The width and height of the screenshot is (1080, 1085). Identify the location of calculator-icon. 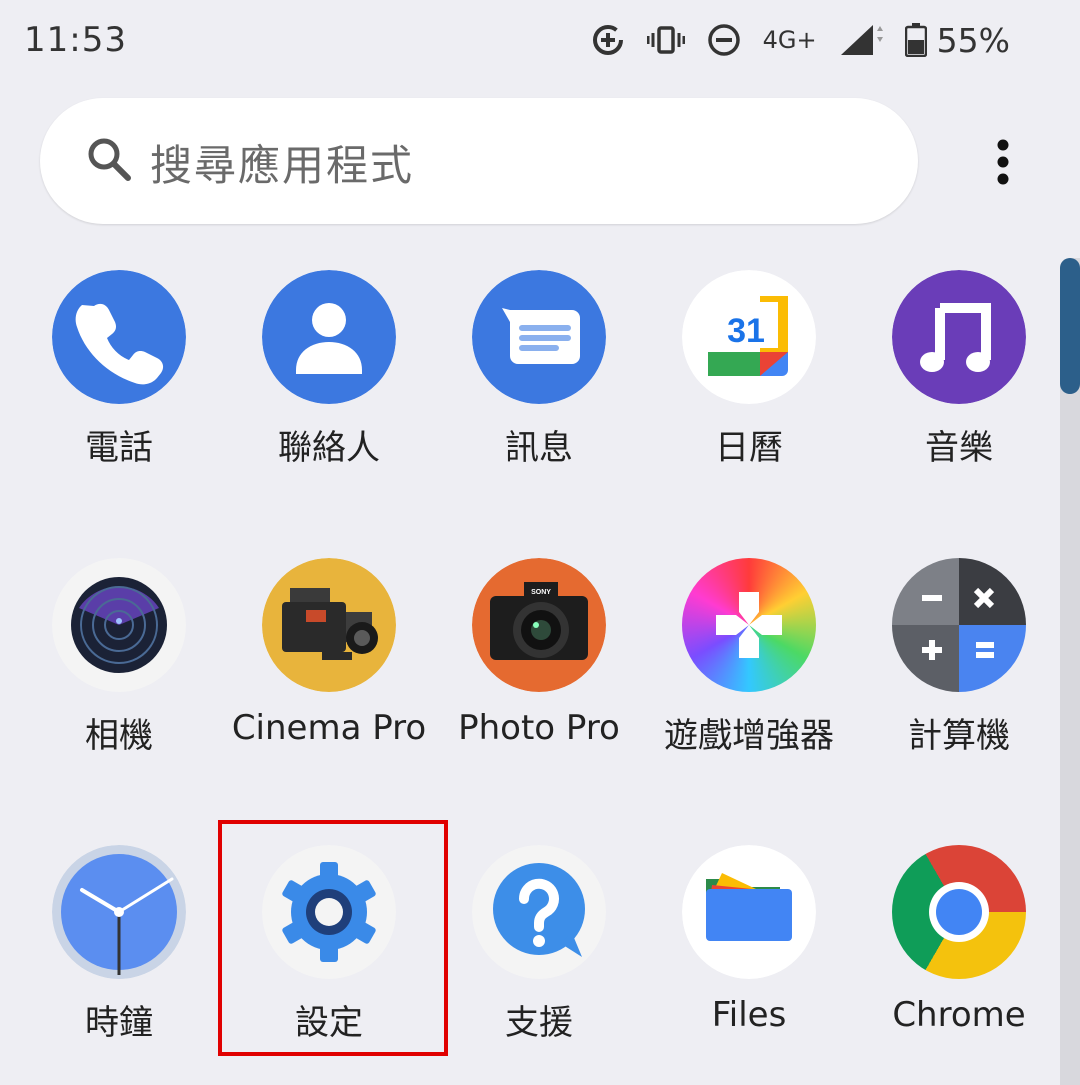
(959, 625).